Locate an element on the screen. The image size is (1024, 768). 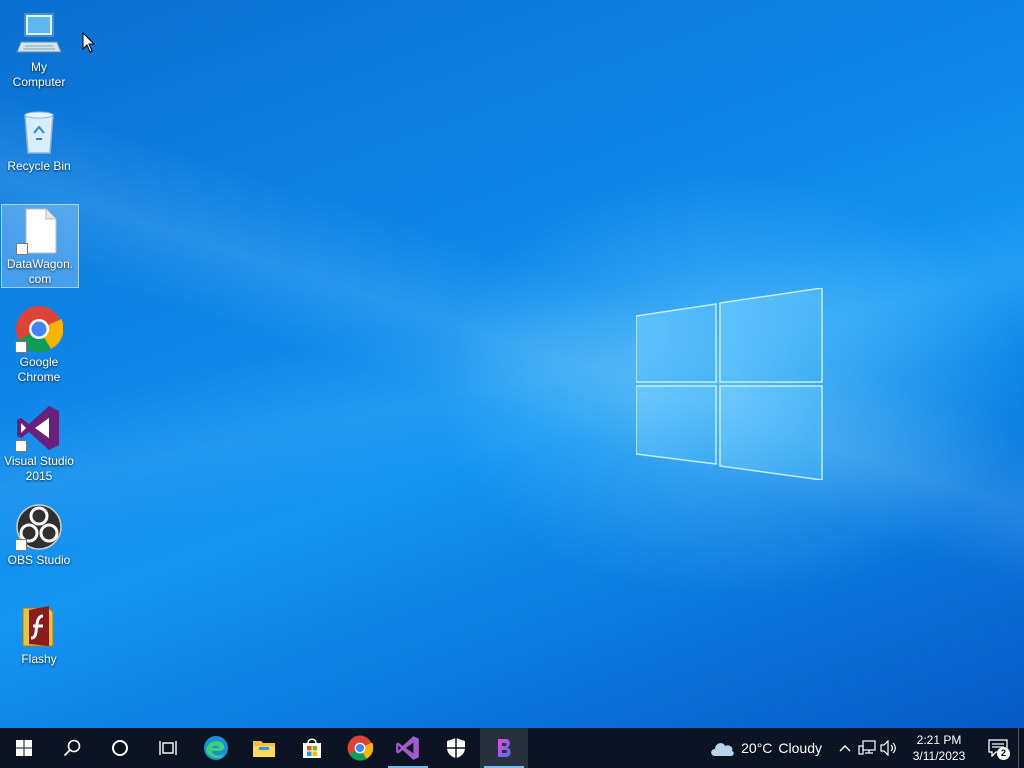
b-app-taskbar-button is located at coordinates (504, 748).